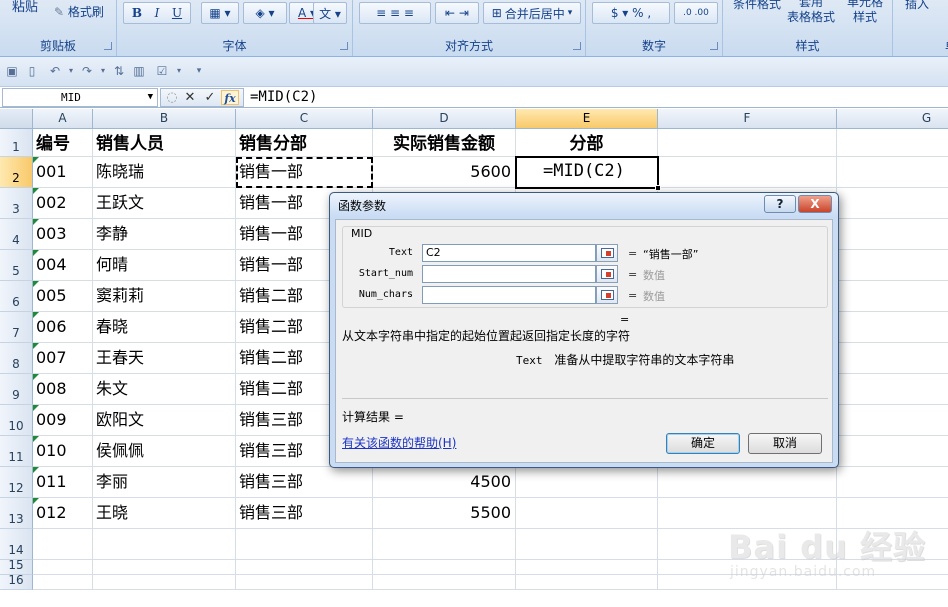 The width and height of the screenshot is (948, 607). Describe the element at coordinates (584, 205) in the screenshot. I see `dialog-titlebar: 函数参数 ? X` at that location.